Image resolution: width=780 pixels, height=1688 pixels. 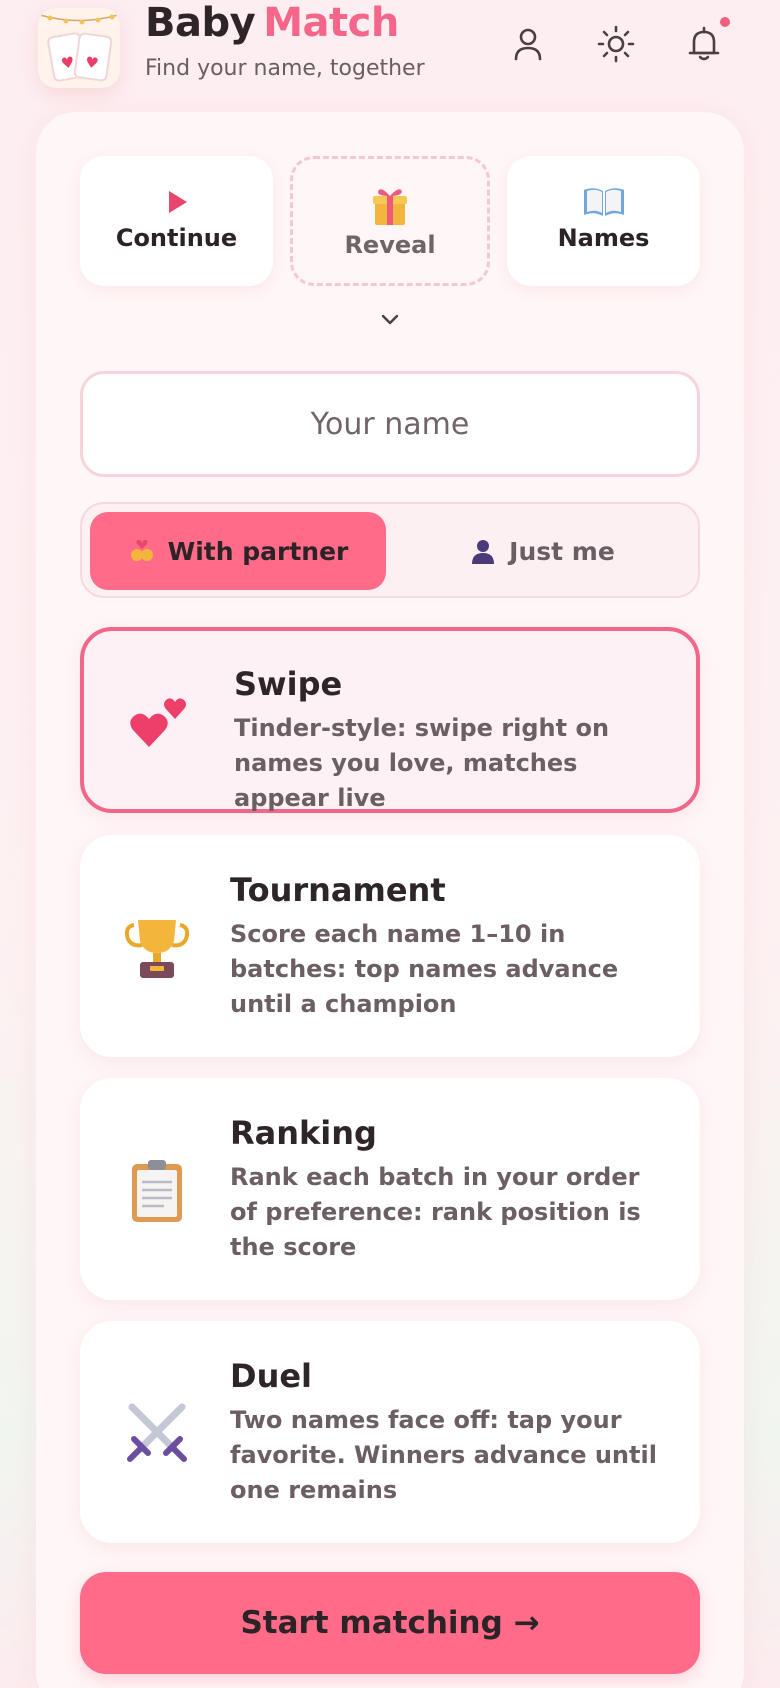 What do you see at coordinates (562, 551) in the screenshot?
I see `just-me-label: Just me` at bounding box center [562, 551].